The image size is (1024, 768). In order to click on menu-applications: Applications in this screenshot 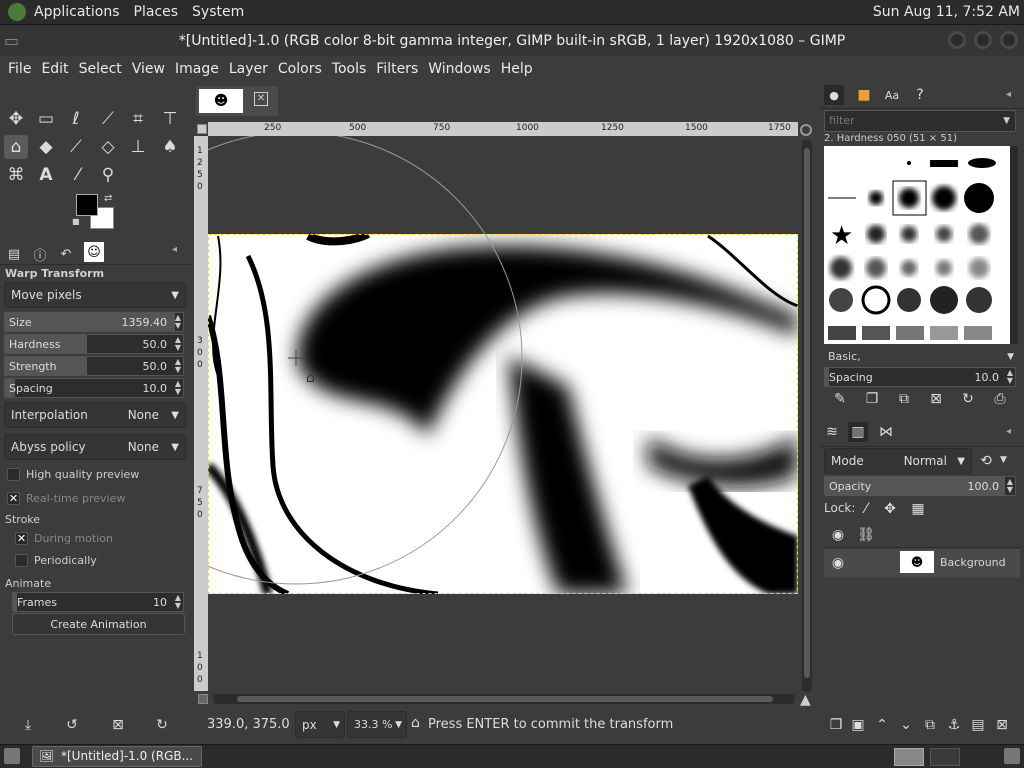, I will do `click(77, 12)`.